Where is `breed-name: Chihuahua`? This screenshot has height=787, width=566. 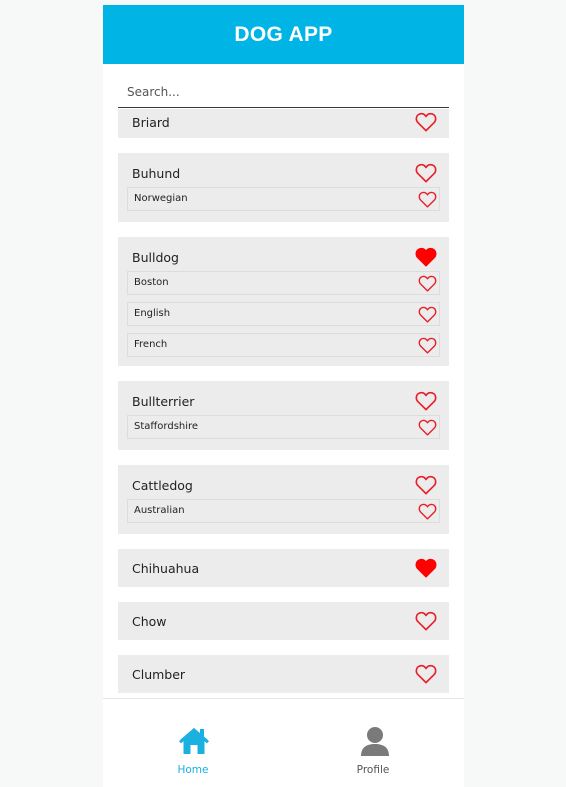 breed-name: Chihuahua is located at coordinates (166, 568).